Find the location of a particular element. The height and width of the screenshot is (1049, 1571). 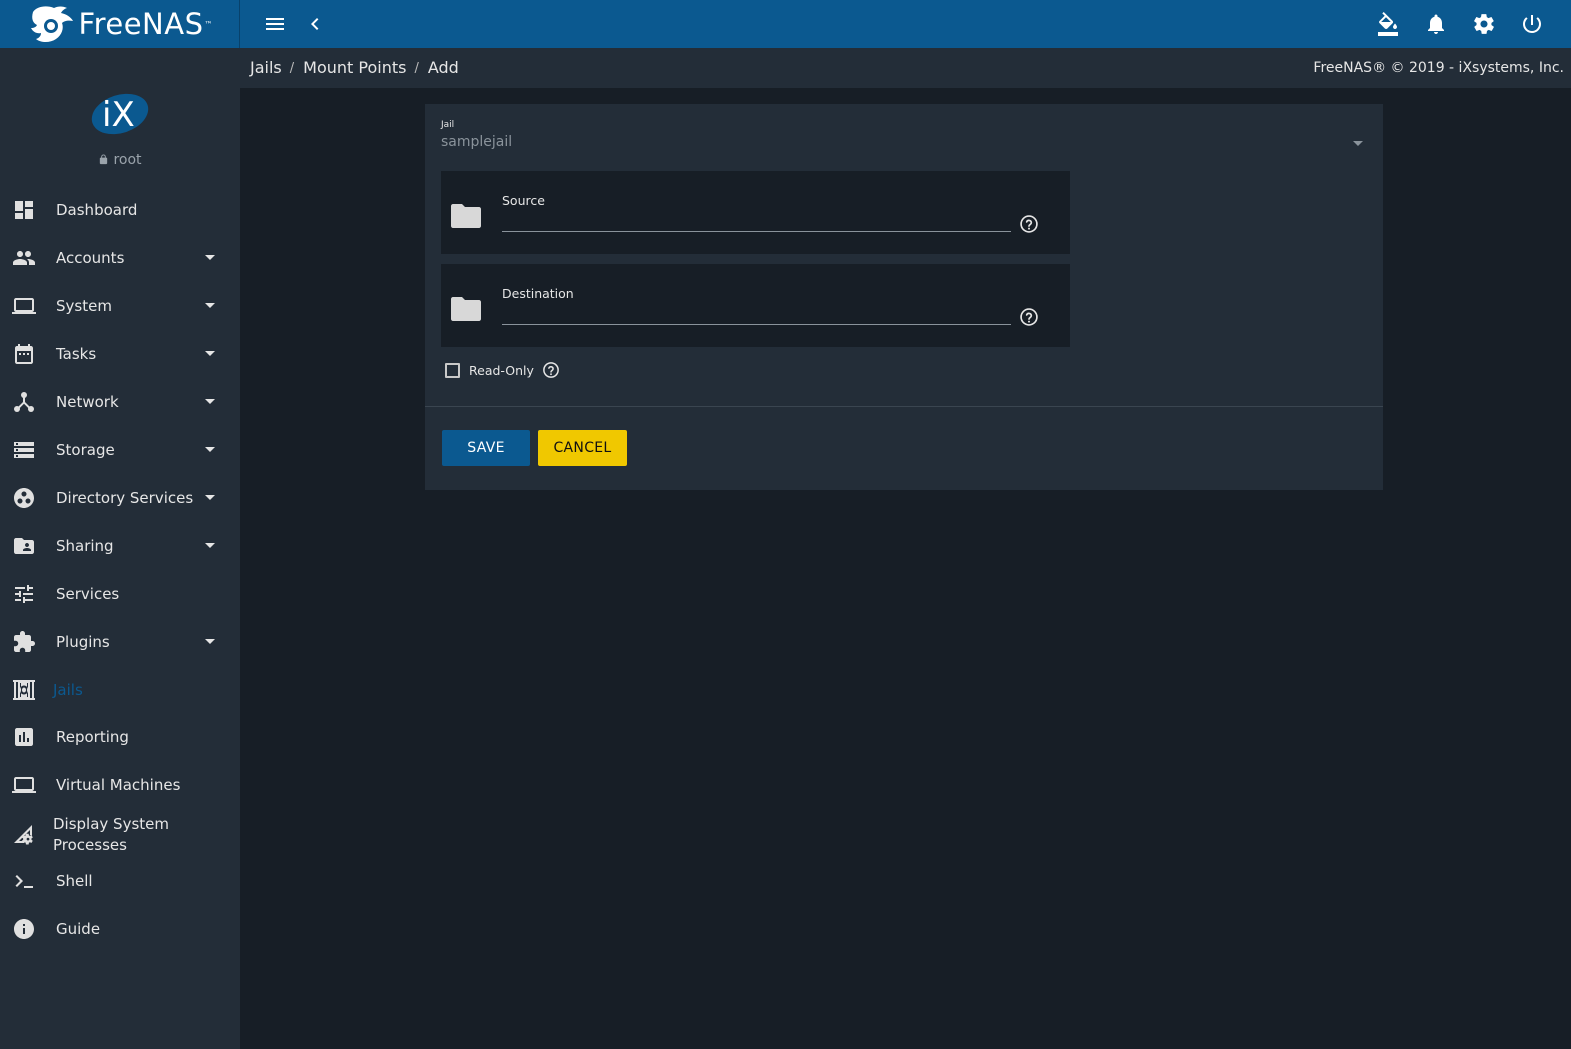

source-input is located at coordinates (756, 231).